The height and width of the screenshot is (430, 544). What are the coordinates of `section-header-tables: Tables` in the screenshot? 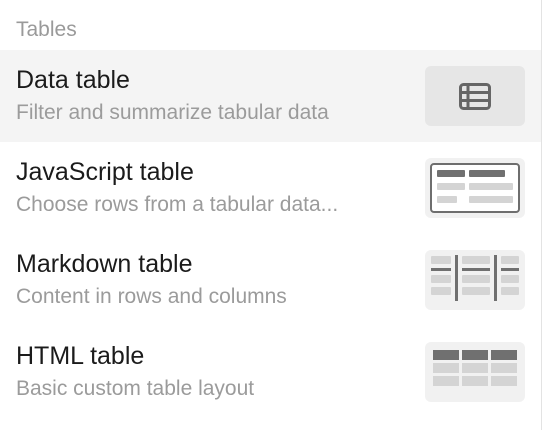 It's located at (46, 29).